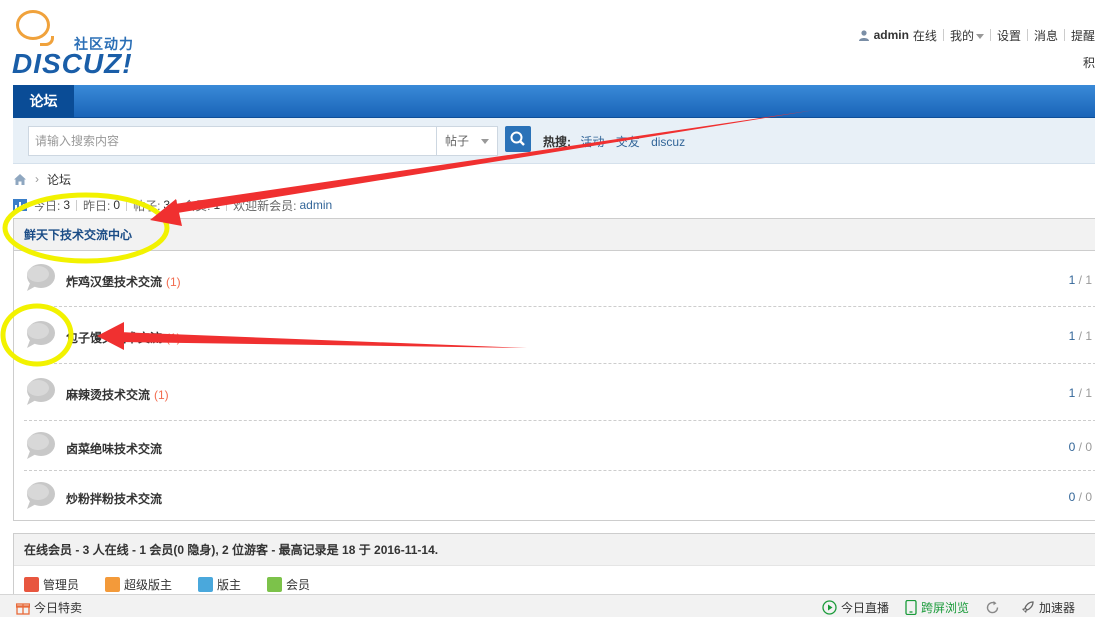  What do you see at coordinates (298, 585) in the screenshot?
I see `legend-label: 会员` at bounding box center [298, 585].